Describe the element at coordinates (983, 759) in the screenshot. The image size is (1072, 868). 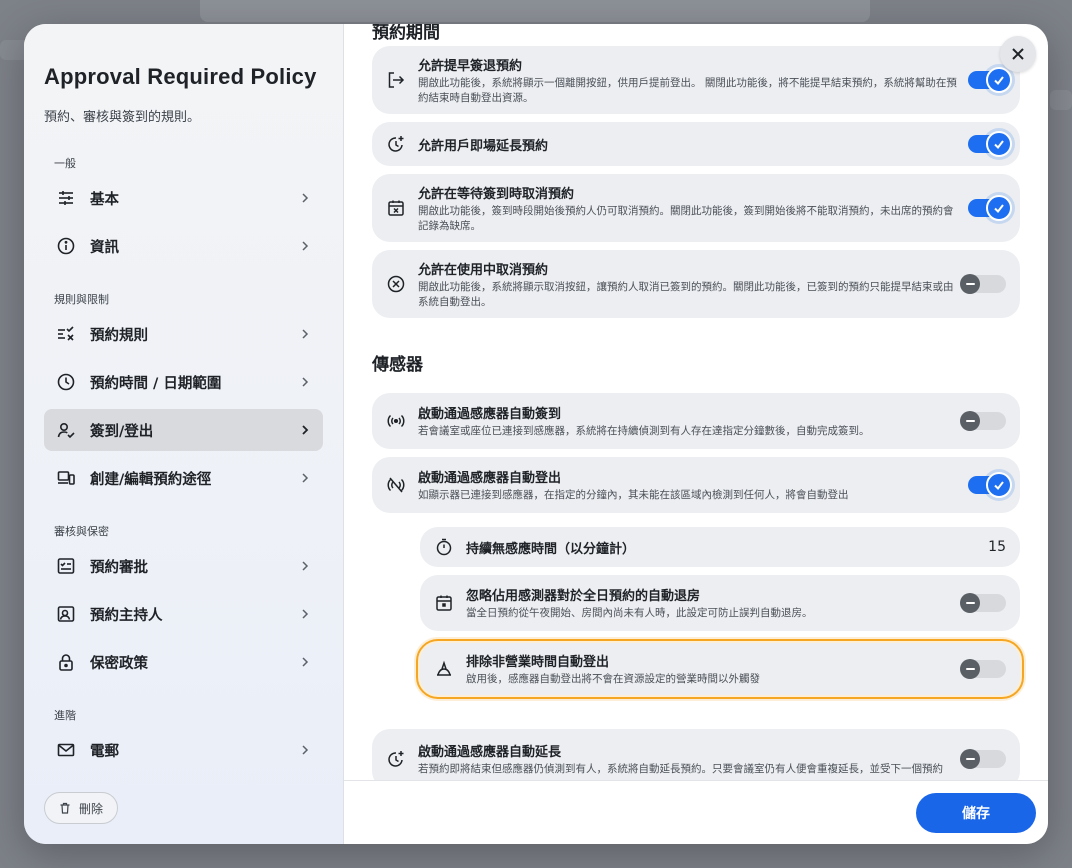
I see `toggle-sensor-extend` at that location.